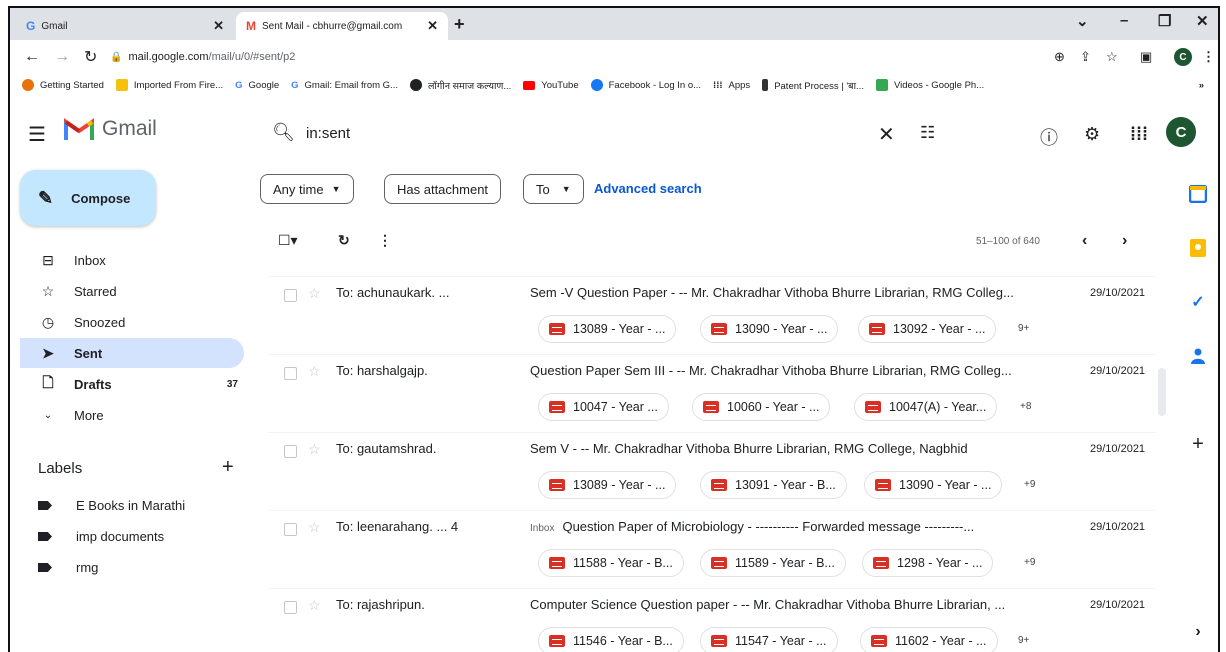 The height and width of the screenshot is (652, 1226). Describe the element at coordinates (1181, 132) in the screenshot. I see `account-avatar: C` at that location.